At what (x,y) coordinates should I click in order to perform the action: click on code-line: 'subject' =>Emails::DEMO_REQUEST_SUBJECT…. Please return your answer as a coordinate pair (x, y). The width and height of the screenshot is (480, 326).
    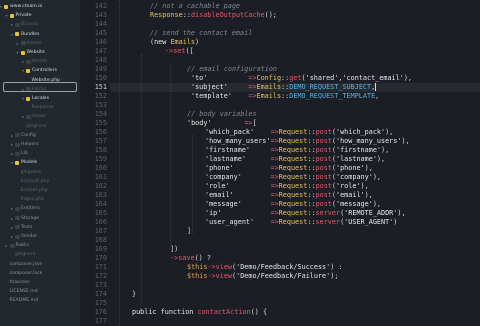
    Looking at the image, I should click on (284, 87).